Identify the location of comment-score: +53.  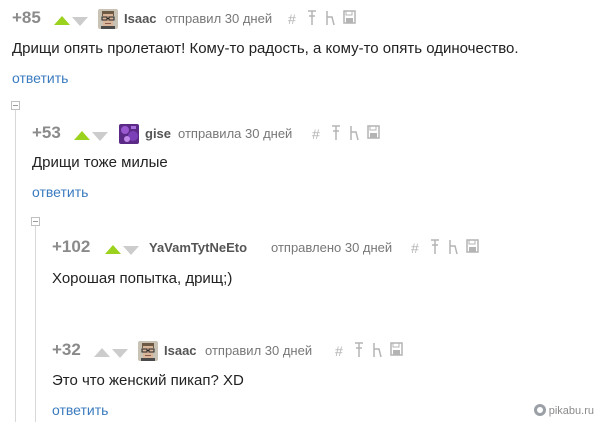
(46, 132).